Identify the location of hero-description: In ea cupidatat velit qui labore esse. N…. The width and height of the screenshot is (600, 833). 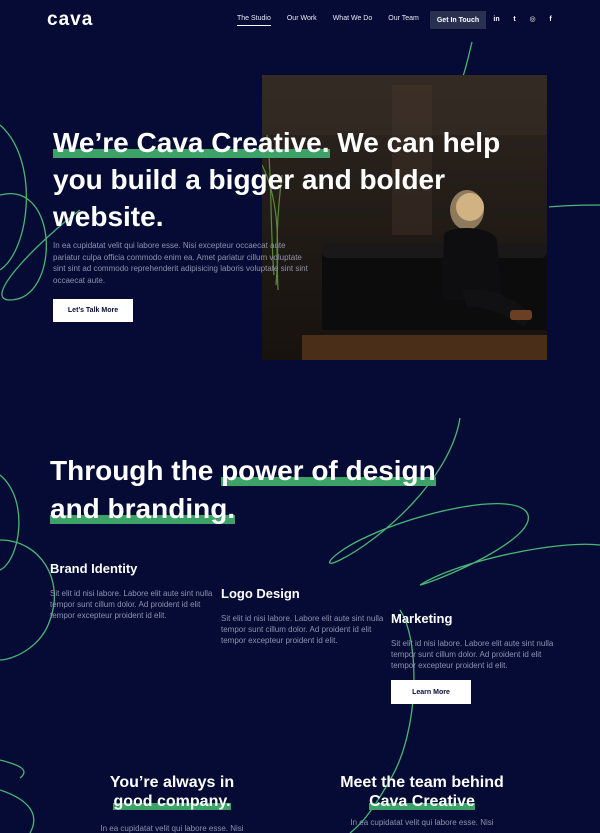
(180, 263).